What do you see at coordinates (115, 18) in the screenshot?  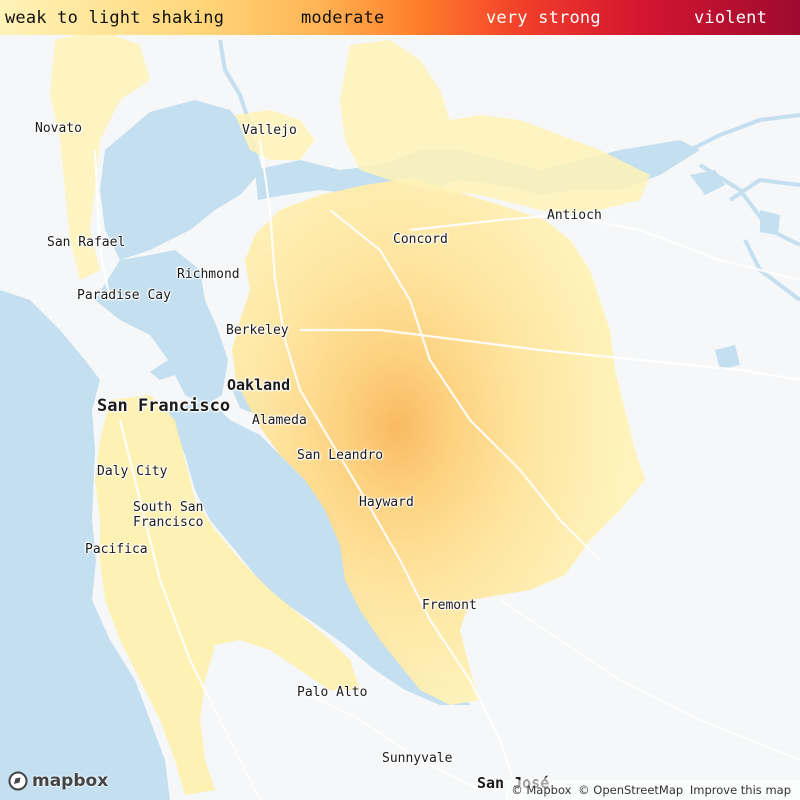 I see `legend-weak-label: weak to light shaking` at bounding box center [115, 18].